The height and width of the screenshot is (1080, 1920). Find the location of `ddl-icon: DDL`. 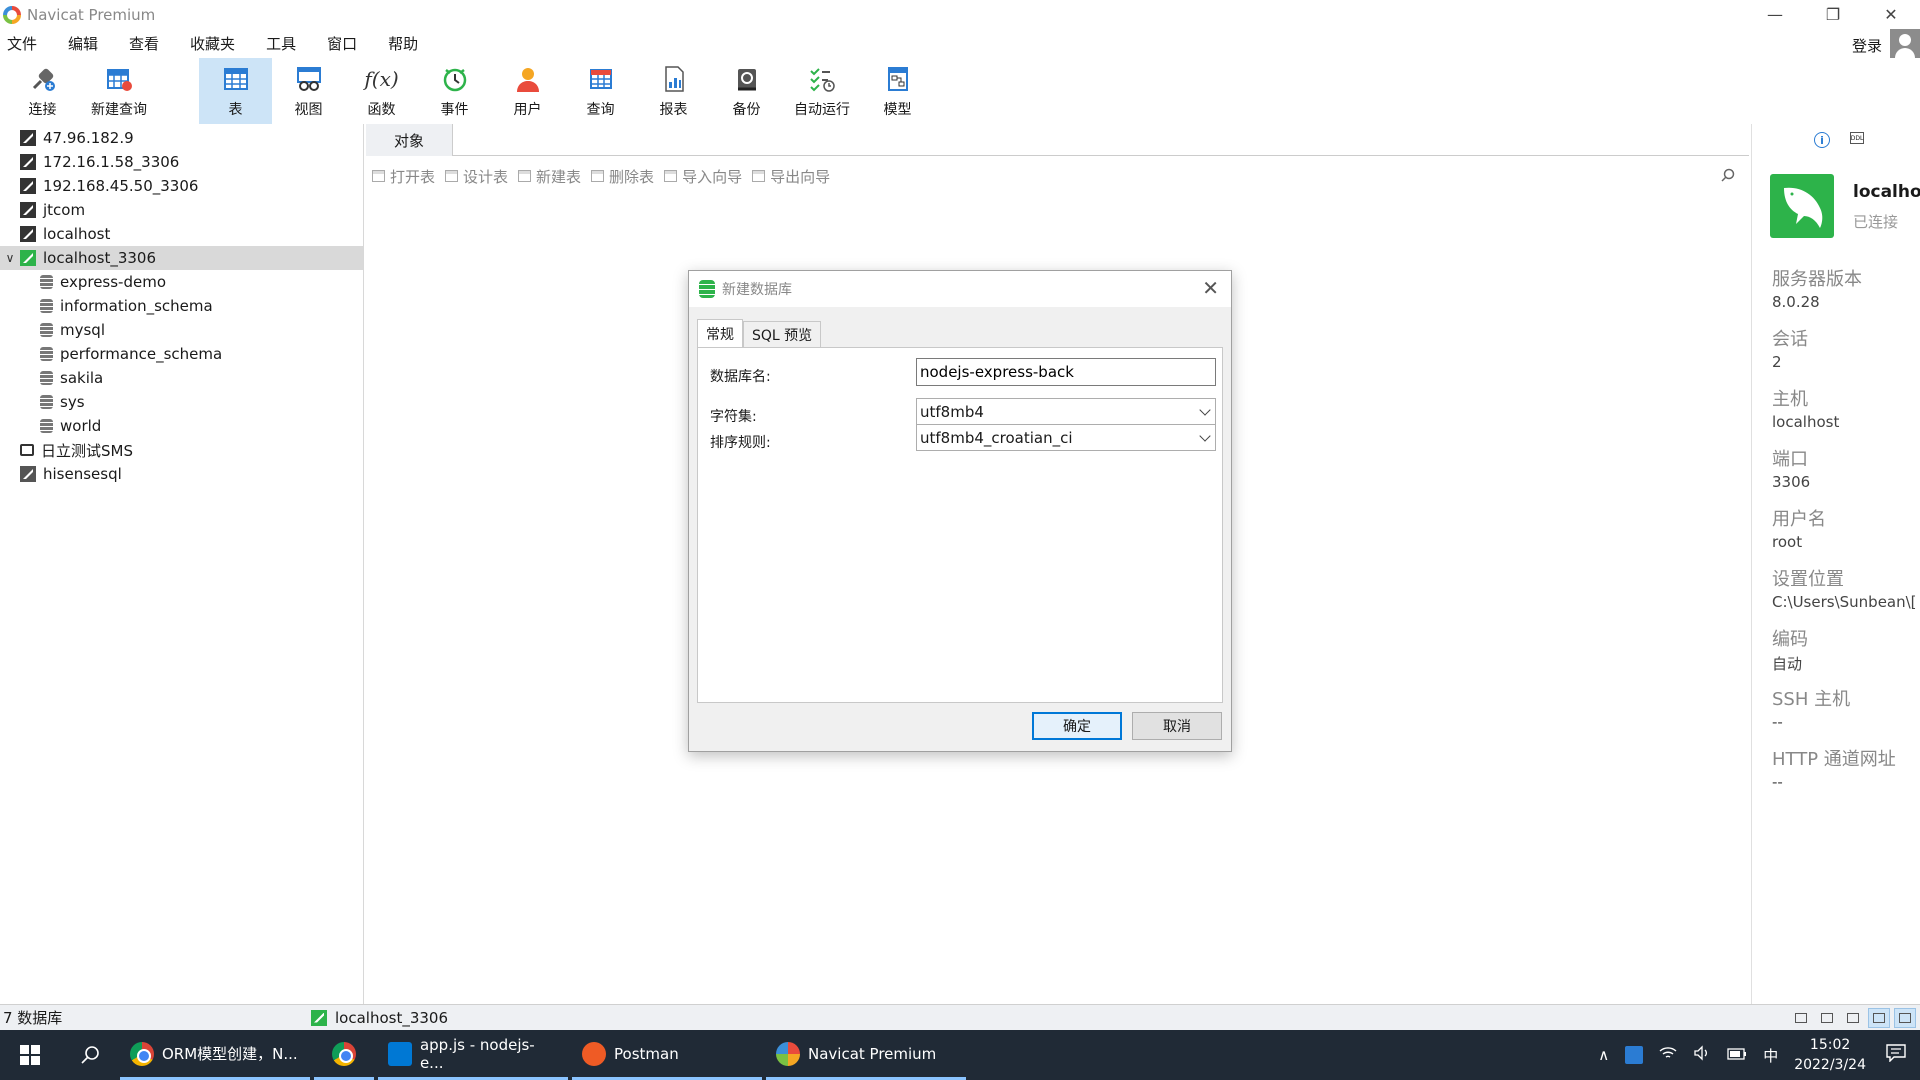

ddl-icon: DDL is located at coordinates (1857, 138).